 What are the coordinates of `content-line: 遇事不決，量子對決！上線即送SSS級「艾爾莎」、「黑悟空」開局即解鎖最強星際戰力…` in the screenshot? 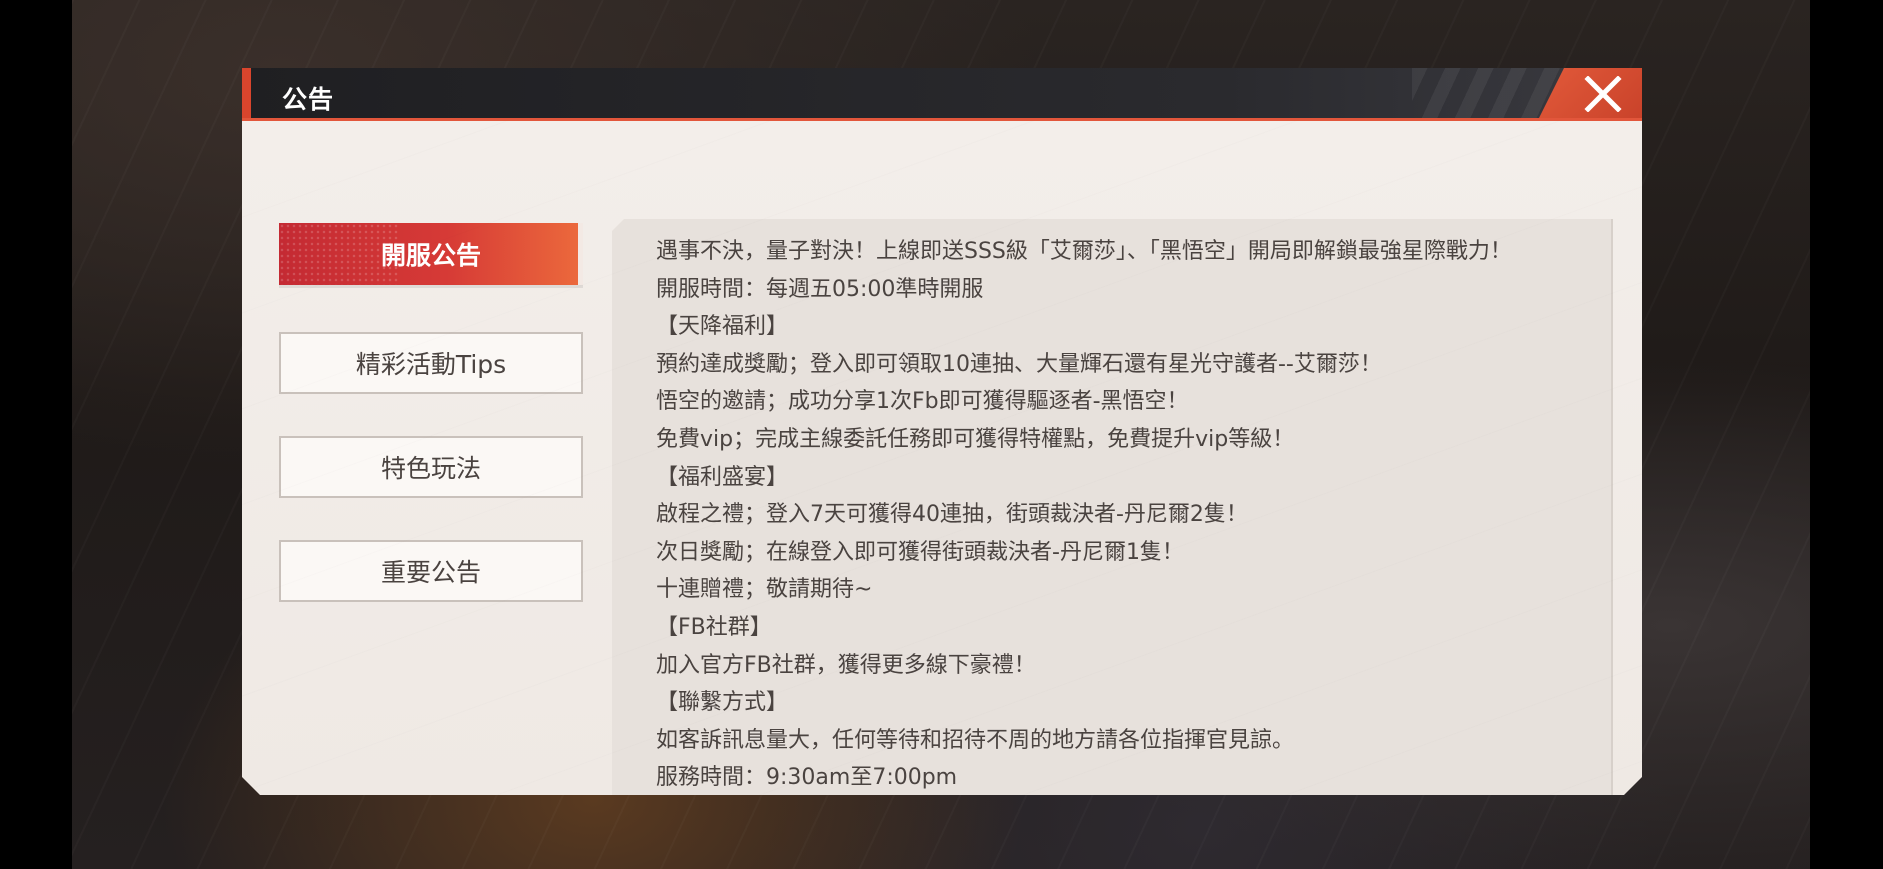 It's located at (1084, 251).